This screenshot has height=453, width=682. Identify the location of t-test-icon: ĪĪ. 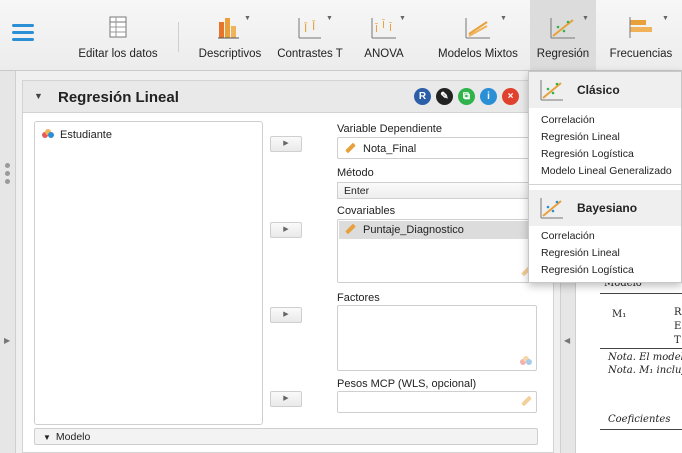
(309, 28).